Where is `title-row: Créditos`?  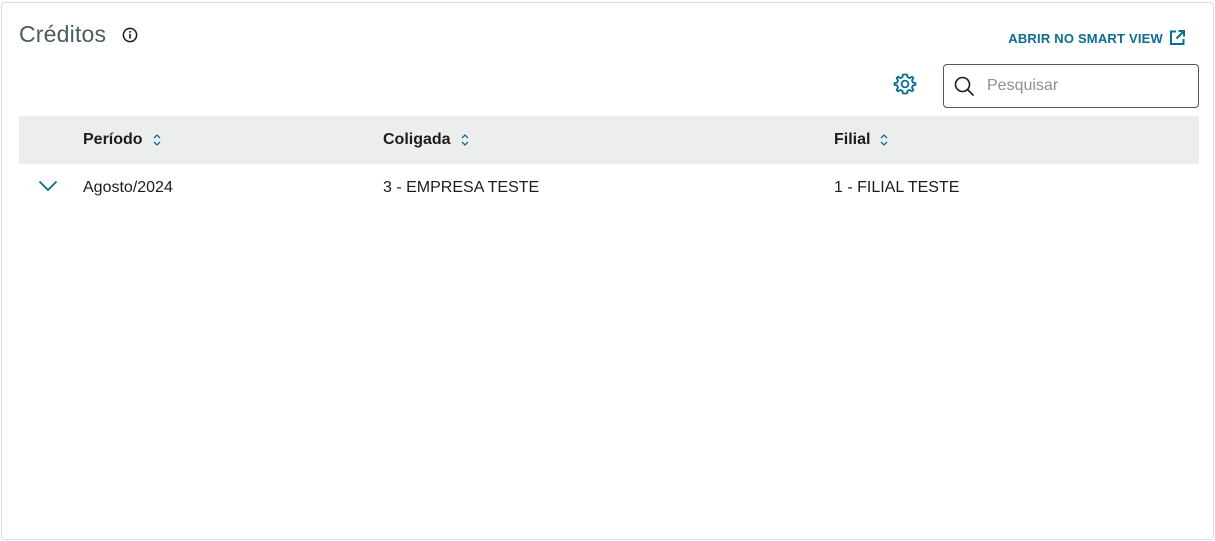
title-row: Créditos is located at coordinates (78, 34).